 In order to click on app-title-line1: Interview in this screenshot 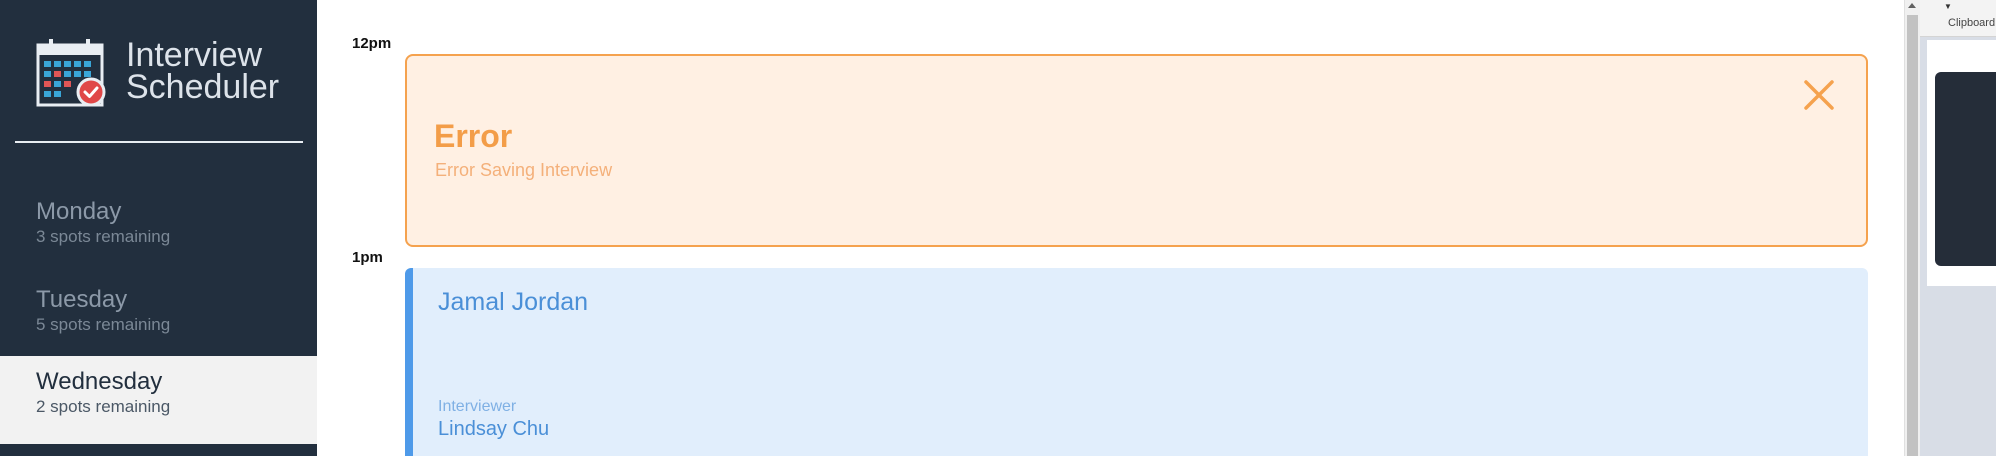, I will do `click(194, 55)`.